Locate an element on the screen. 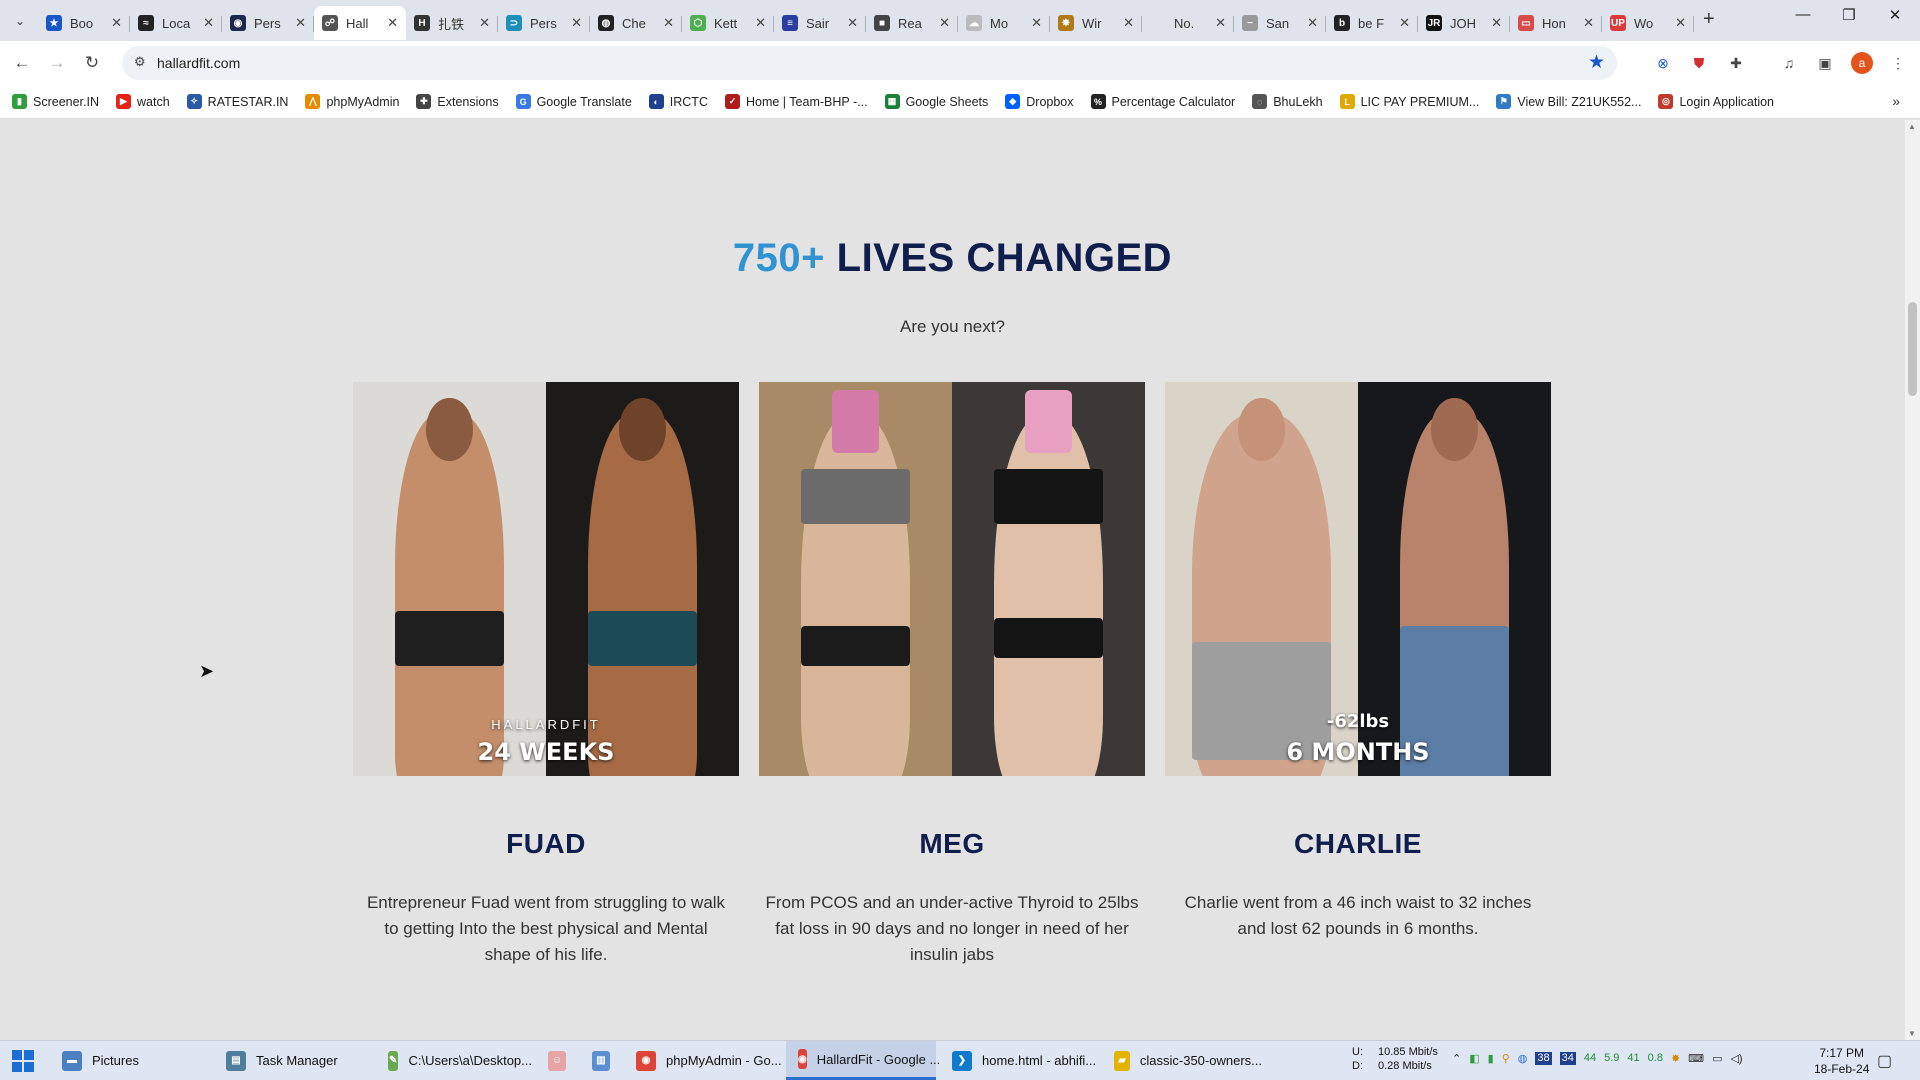  browser-tab: ▭ Hon ✕ is located at coordinates (1556, 23).